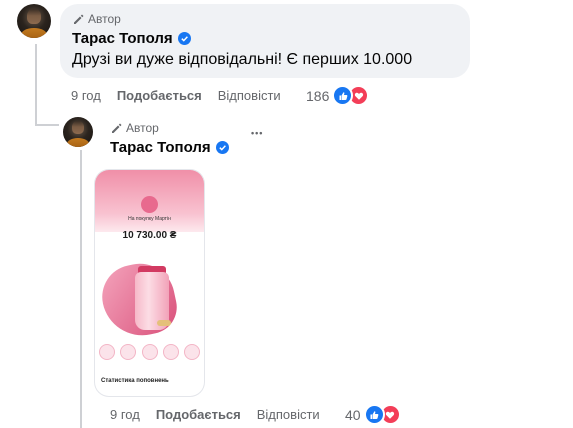  I want to click on stats-label: Статистика поповнень, so click(135, 381).